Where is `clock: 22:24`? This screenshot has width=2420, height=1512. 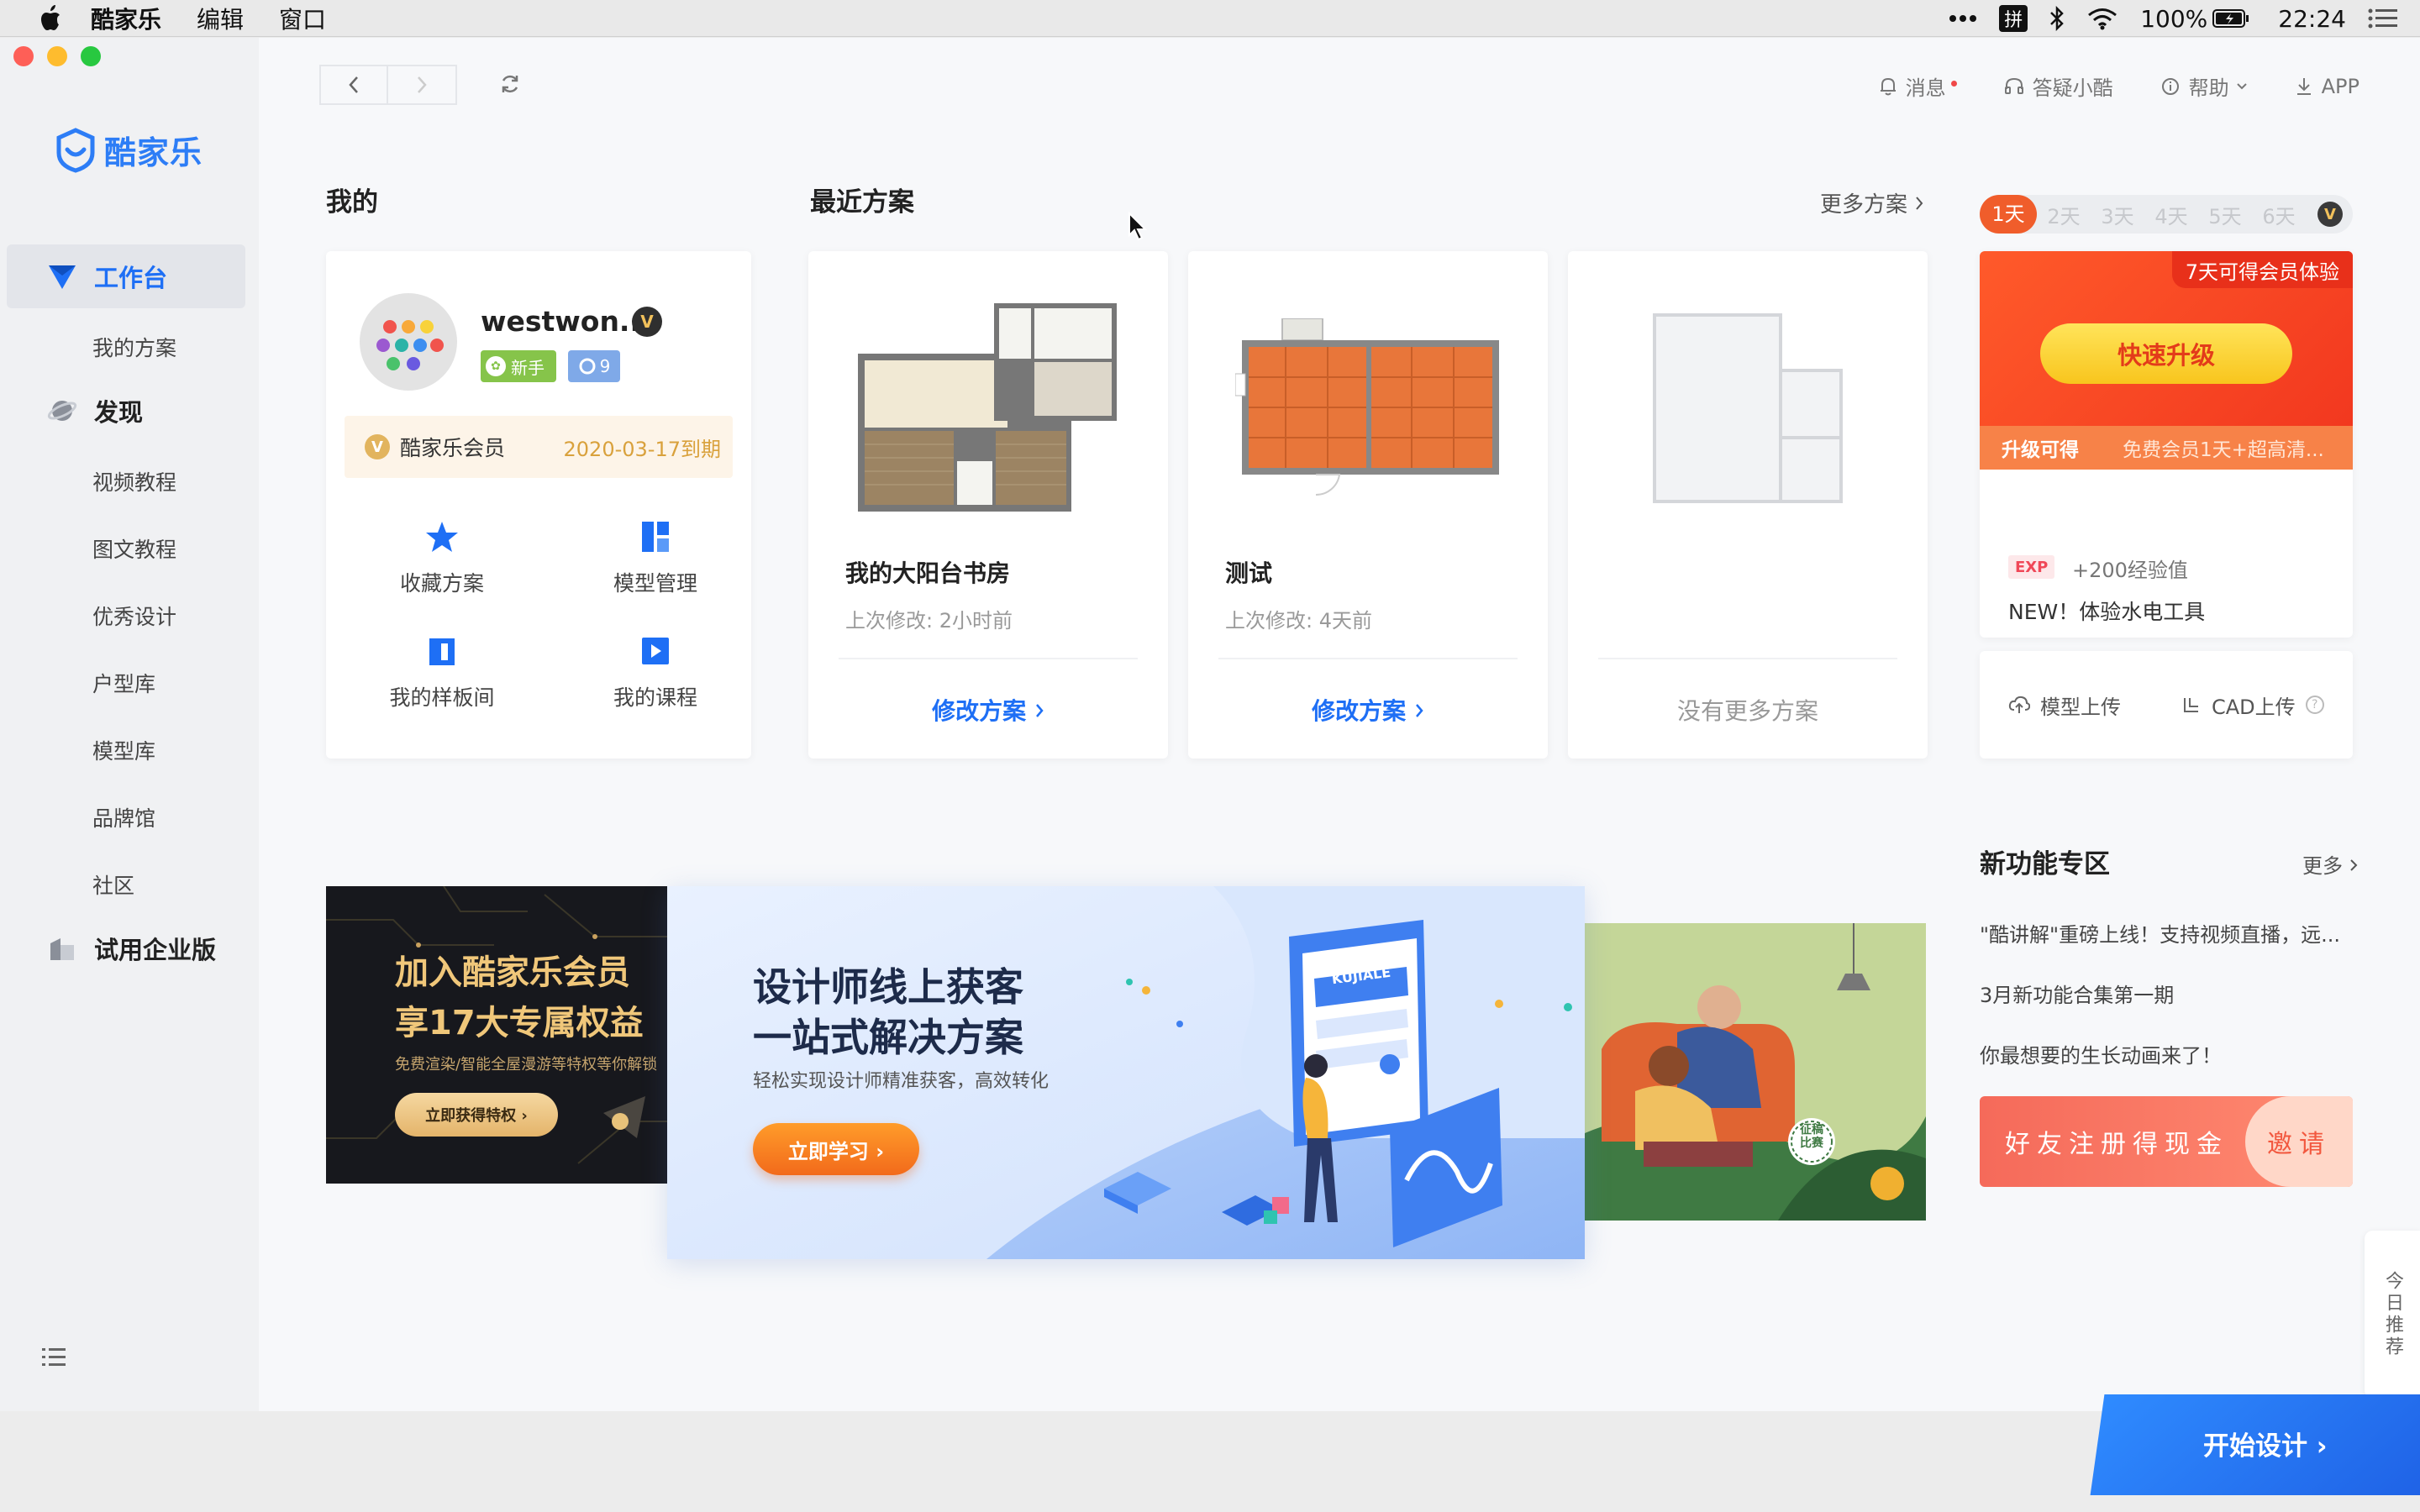
clock: 22:24 is located at coordinates (2312, 19).